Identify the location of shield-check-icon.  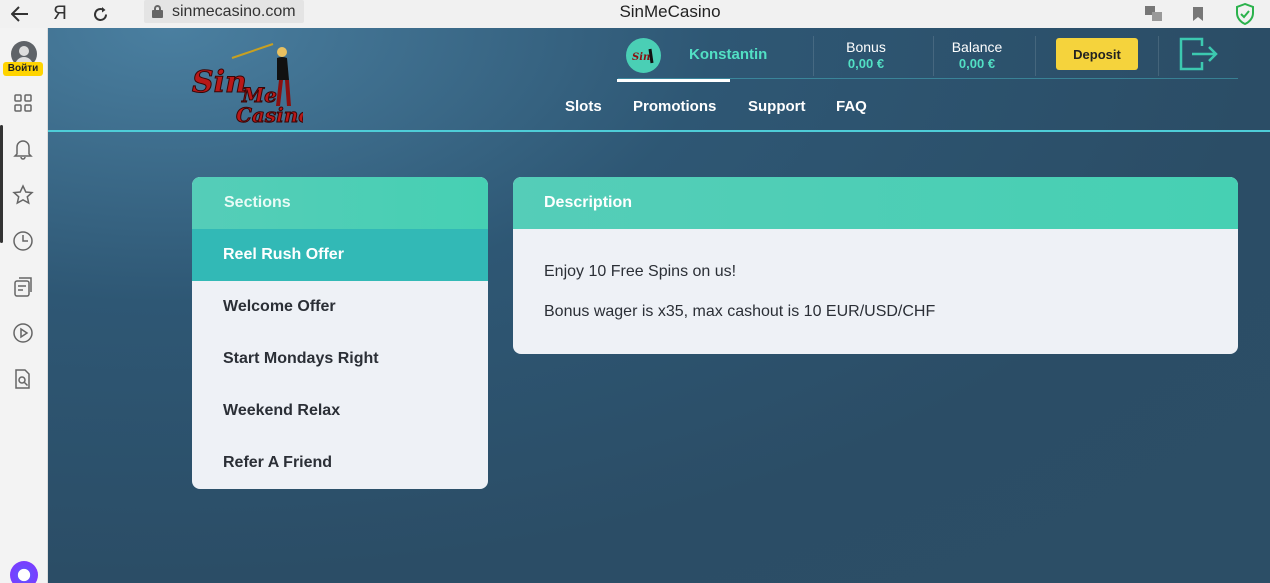
(1245, 14).